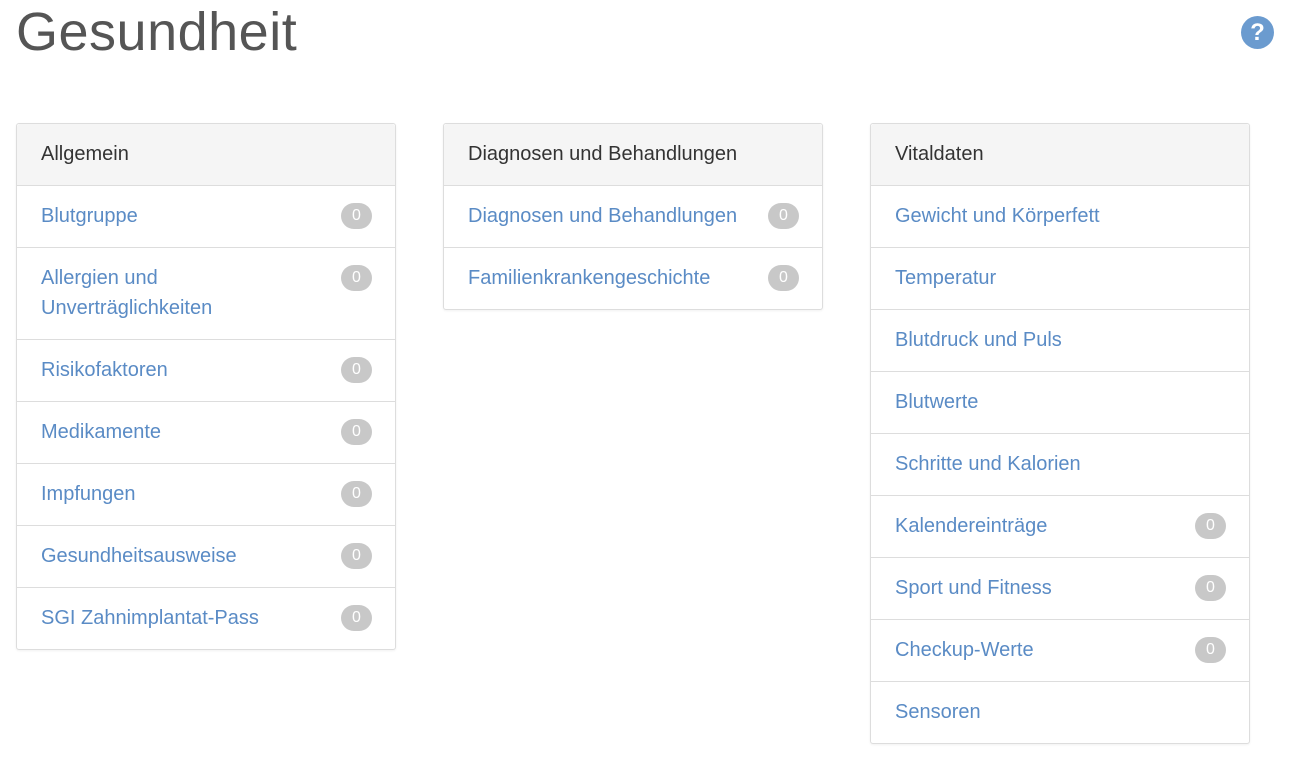  I want to click on item-label: Schritte und Kalorien, so click(1037, 464).